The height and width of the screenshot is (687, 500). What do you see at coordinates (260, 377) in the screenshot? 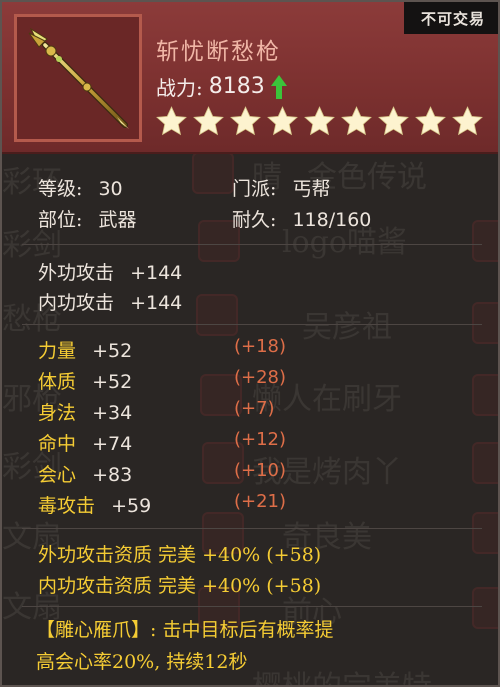
I see `attribute-bonus: (+28)` at bounding box center [260, 377].